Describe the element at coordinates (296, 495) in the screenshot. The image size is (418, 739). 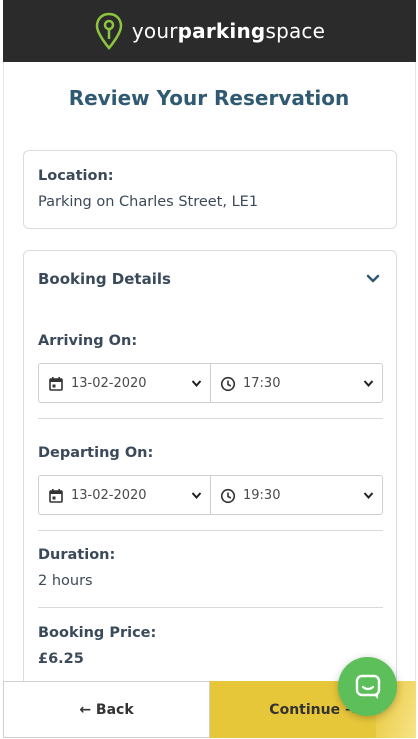
I see `departing-time-select: 19:30` at that location.